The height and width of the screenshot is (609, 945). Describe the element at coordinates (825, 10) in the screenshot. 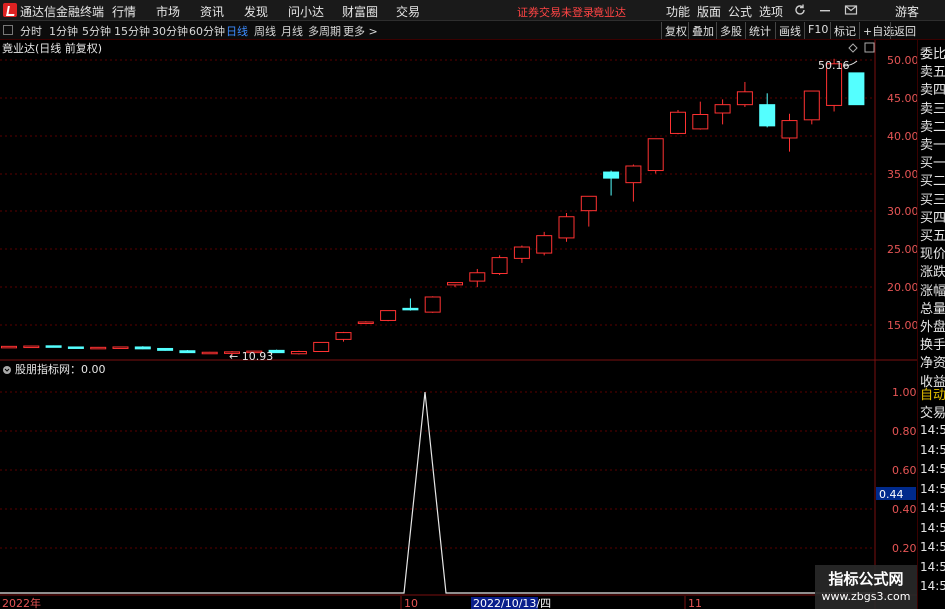

I see `minimize-icon` at that location.